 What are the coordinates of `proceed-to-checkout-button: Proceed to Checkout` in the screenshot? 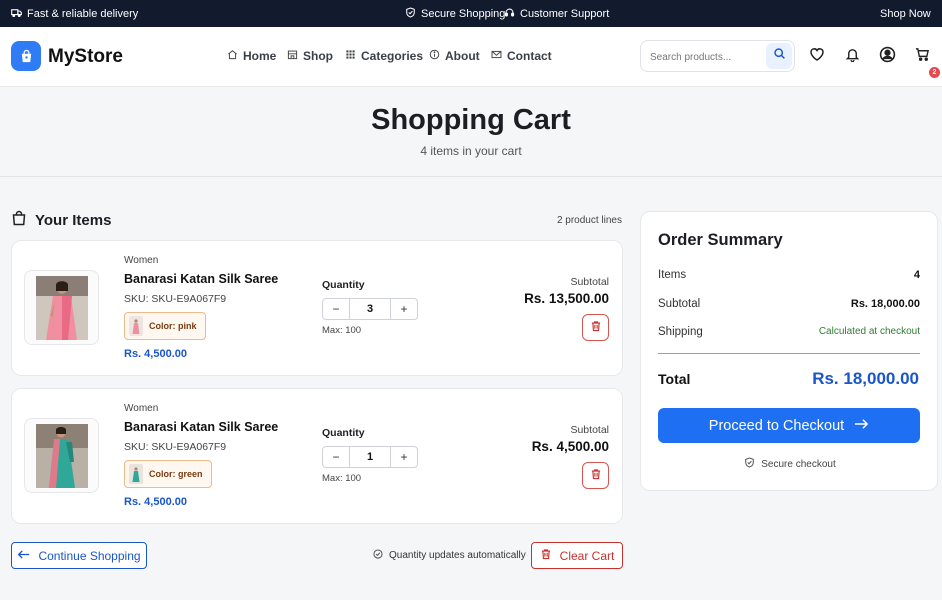 It's located at (789, 425).